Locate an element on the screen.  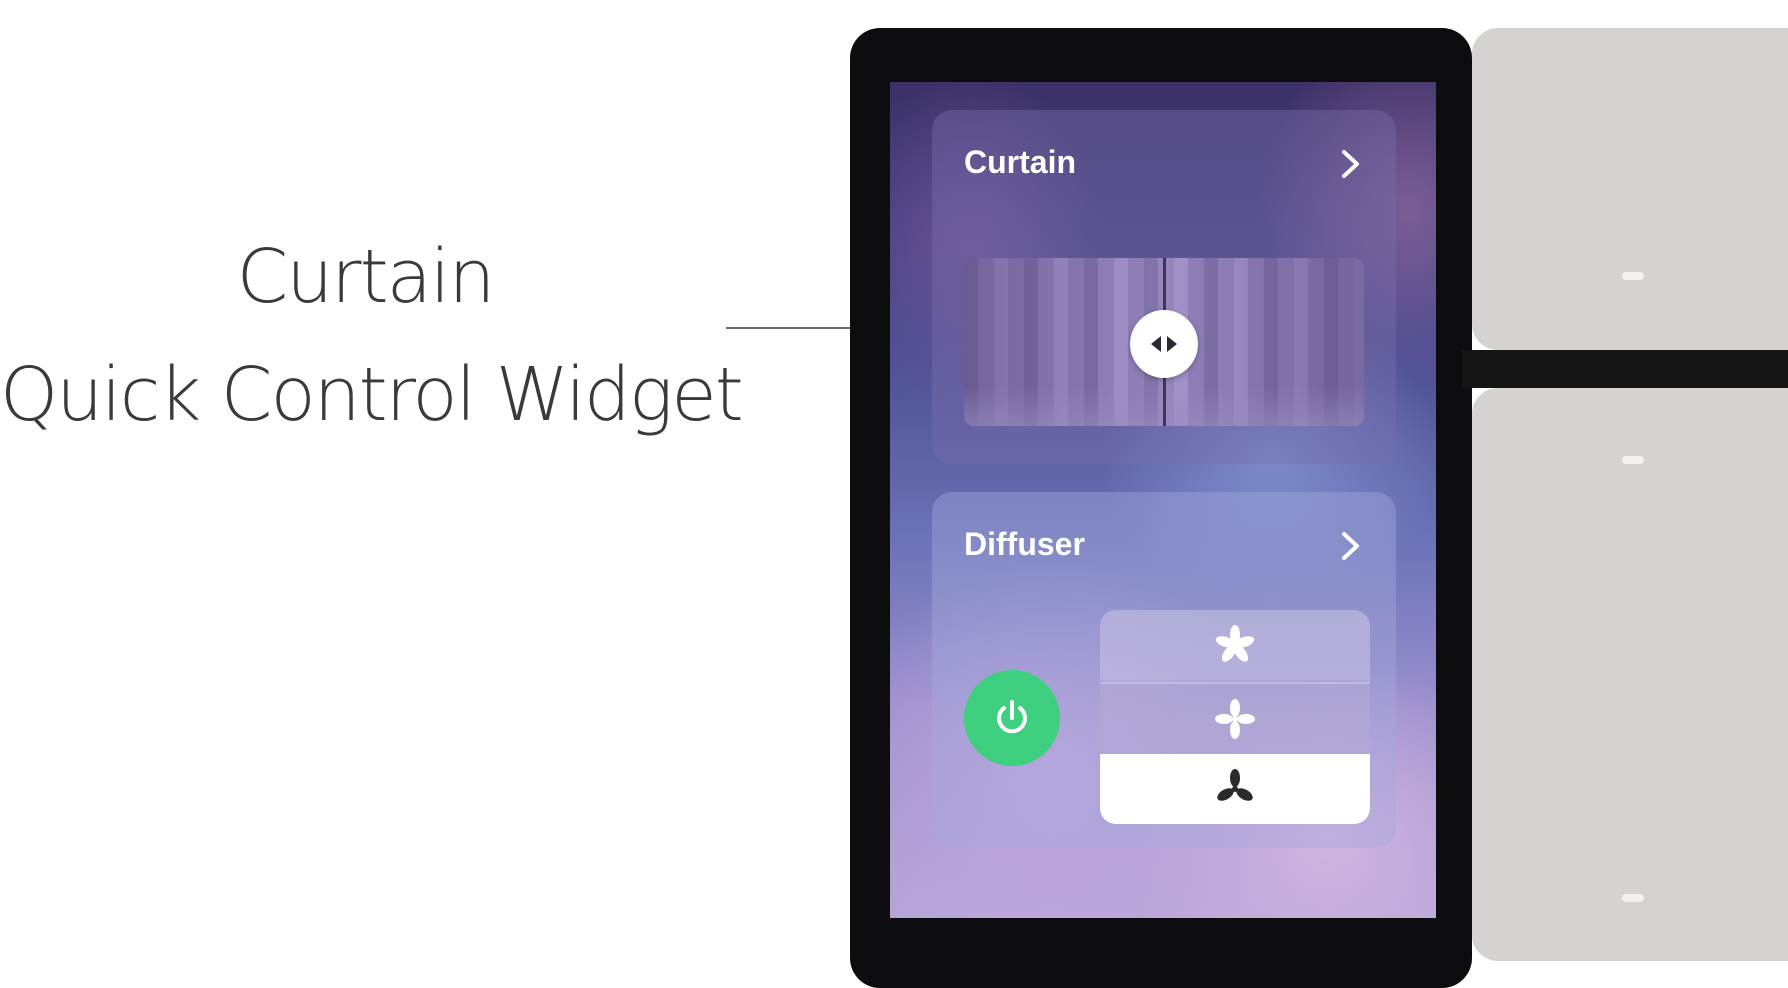
speed-option-medium is located at coordinates (1235, 718).